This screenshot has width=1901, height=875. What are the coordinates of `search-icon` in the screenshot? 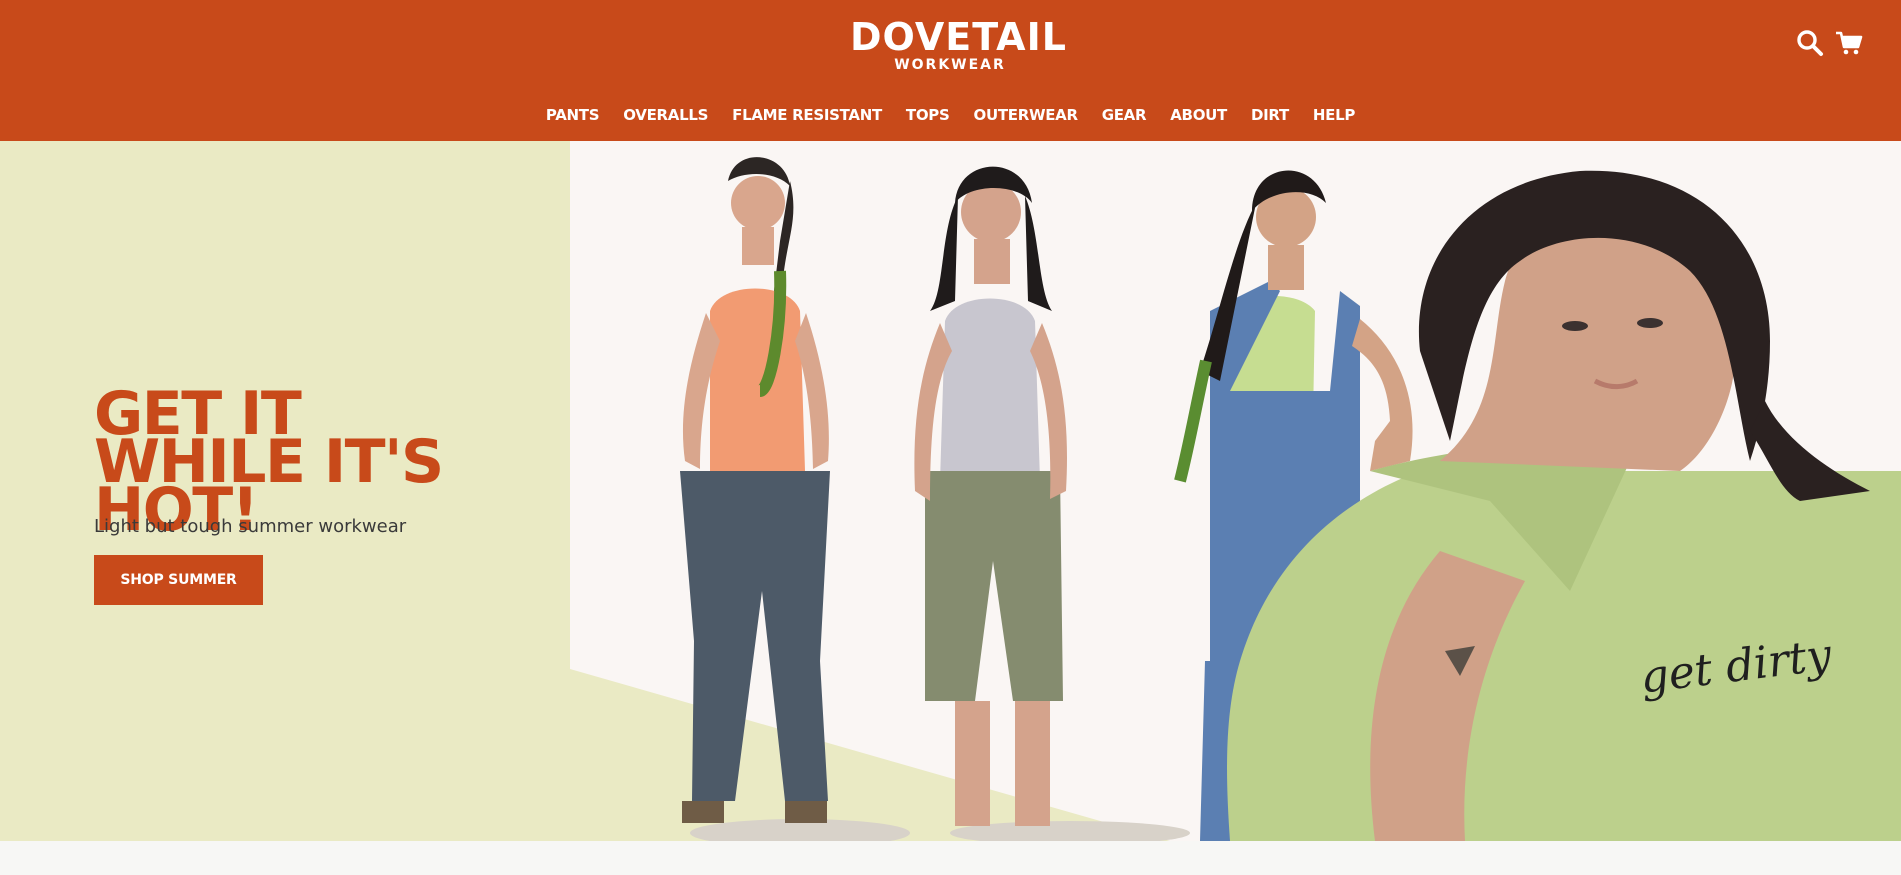 It's located at (1810, 43).